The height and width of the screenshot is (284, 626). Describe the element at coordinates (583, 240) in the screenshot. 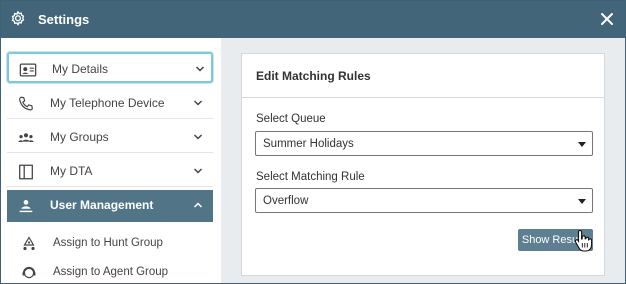

I see `hand-pointer-cursor-icon` at that location.